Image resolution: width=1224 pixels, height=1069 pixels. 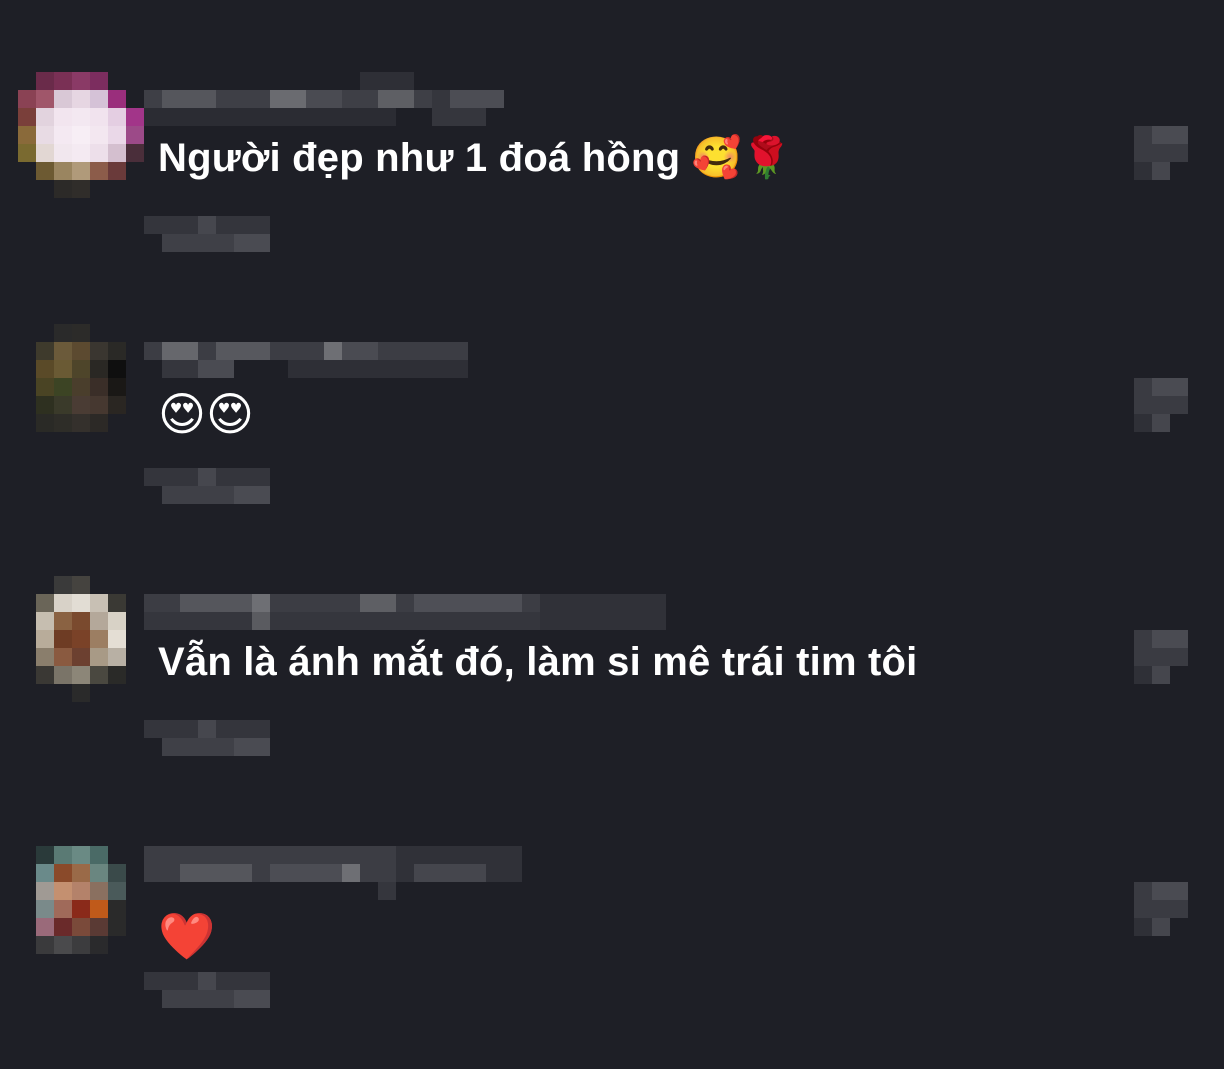 What do you see at coordinates (206, 414) in the screenshot?
I see `comment-text: 😍😍` at bounding box center [206, 414].